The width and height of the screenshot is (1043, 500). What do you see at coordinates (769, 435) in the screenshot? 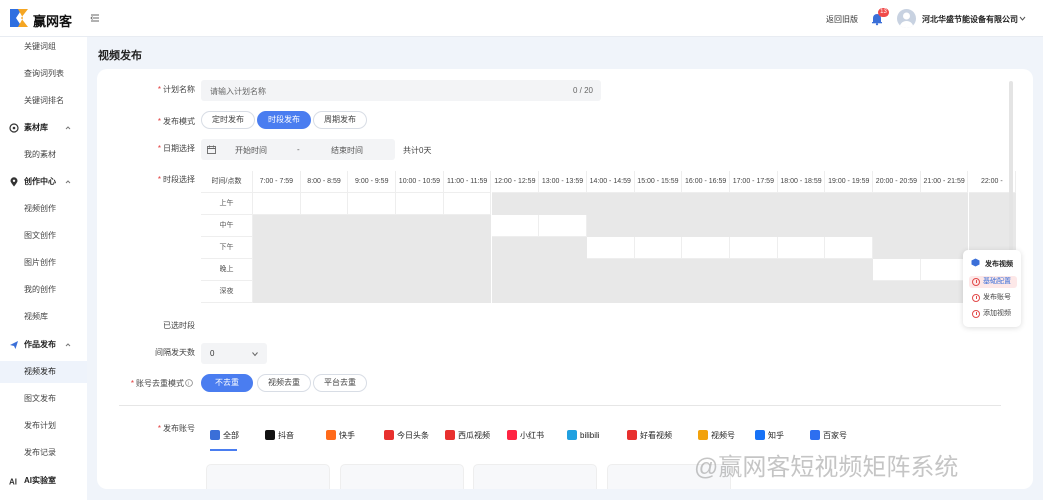
I see `platform-tab: 知乎` at bounding box center [769, 435].